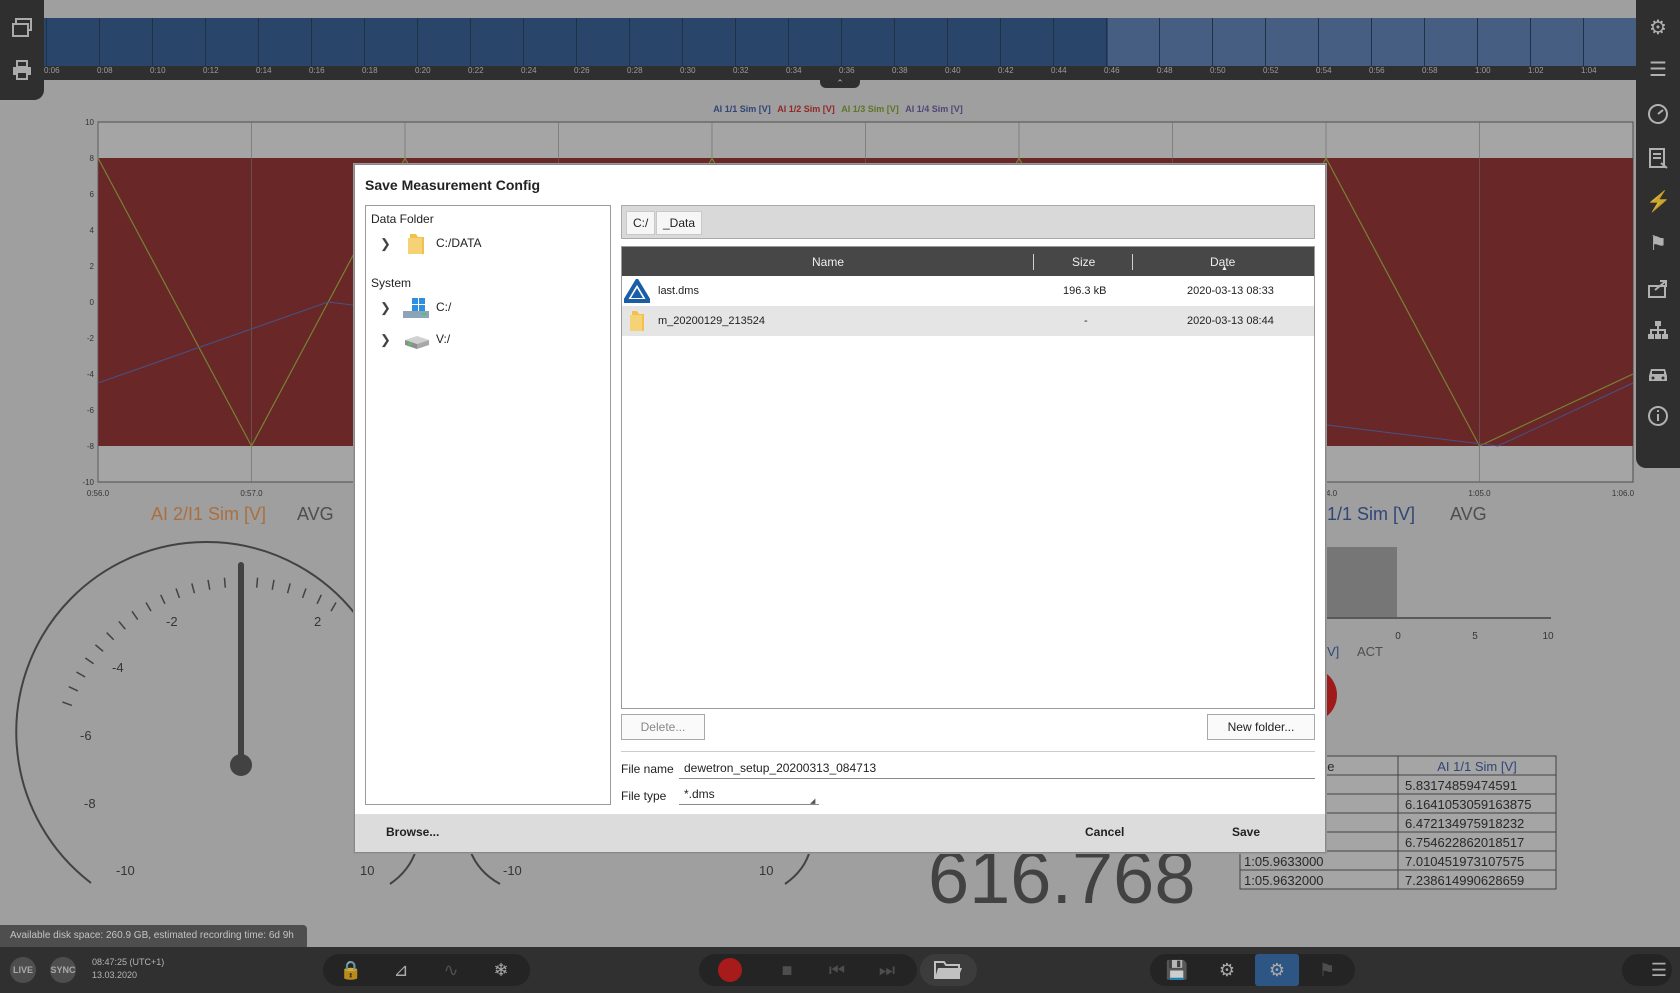 The width and height of the screenshot is (1680, 993). What do you see at coordinates (1085, 291) in the screenshot?
I see `file-size: 196.3 kB` at bounding box center [1085, 291].